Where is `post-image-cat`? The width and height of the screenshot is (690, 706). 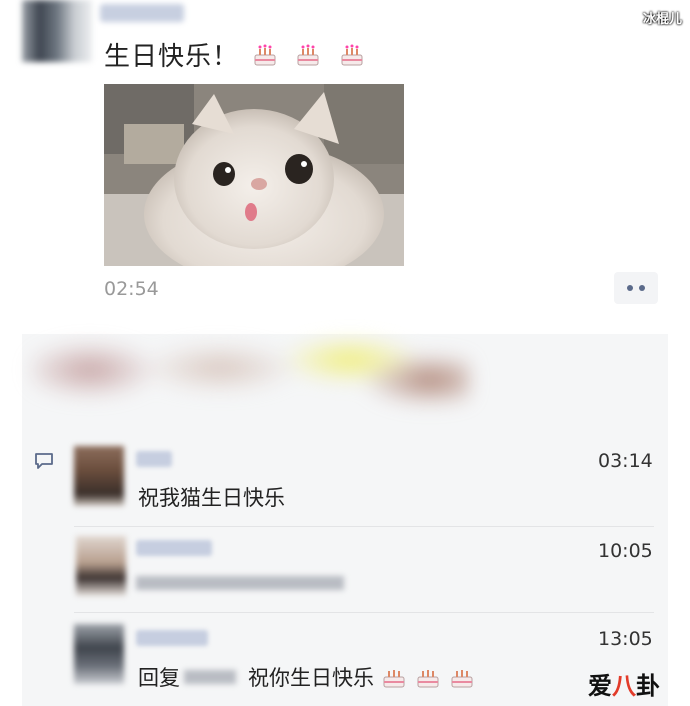 post-image-cat is located at coordinates (254, 175).